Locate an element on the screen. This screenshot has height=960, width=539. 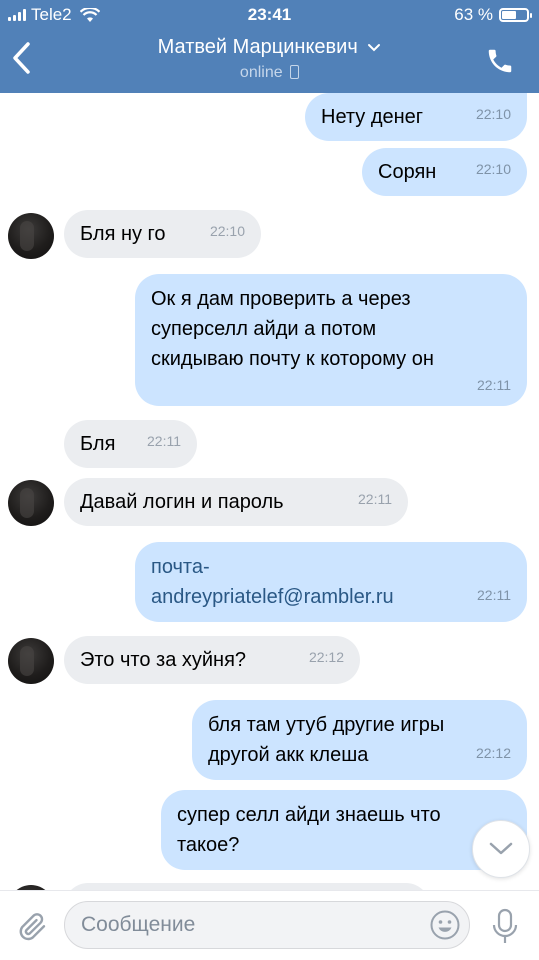
voice-message-button is located at coordinates (505, 927).